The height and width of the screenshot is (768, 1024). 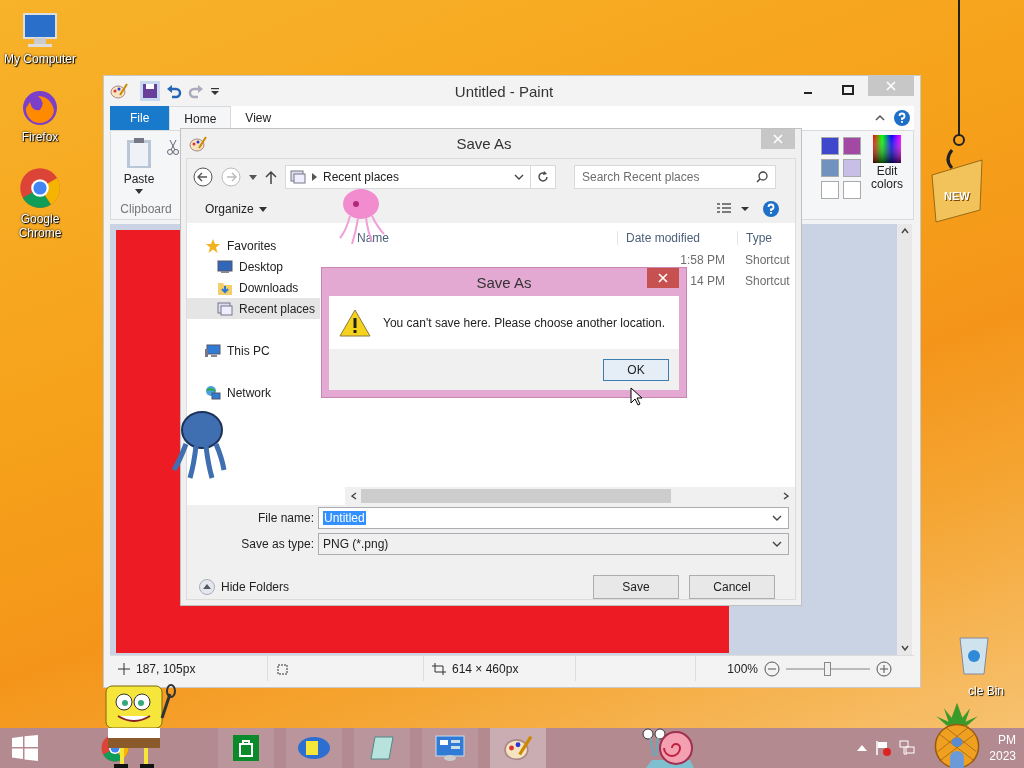 I want to click on dialog-button: Cancel, so click(x=732, y=587).